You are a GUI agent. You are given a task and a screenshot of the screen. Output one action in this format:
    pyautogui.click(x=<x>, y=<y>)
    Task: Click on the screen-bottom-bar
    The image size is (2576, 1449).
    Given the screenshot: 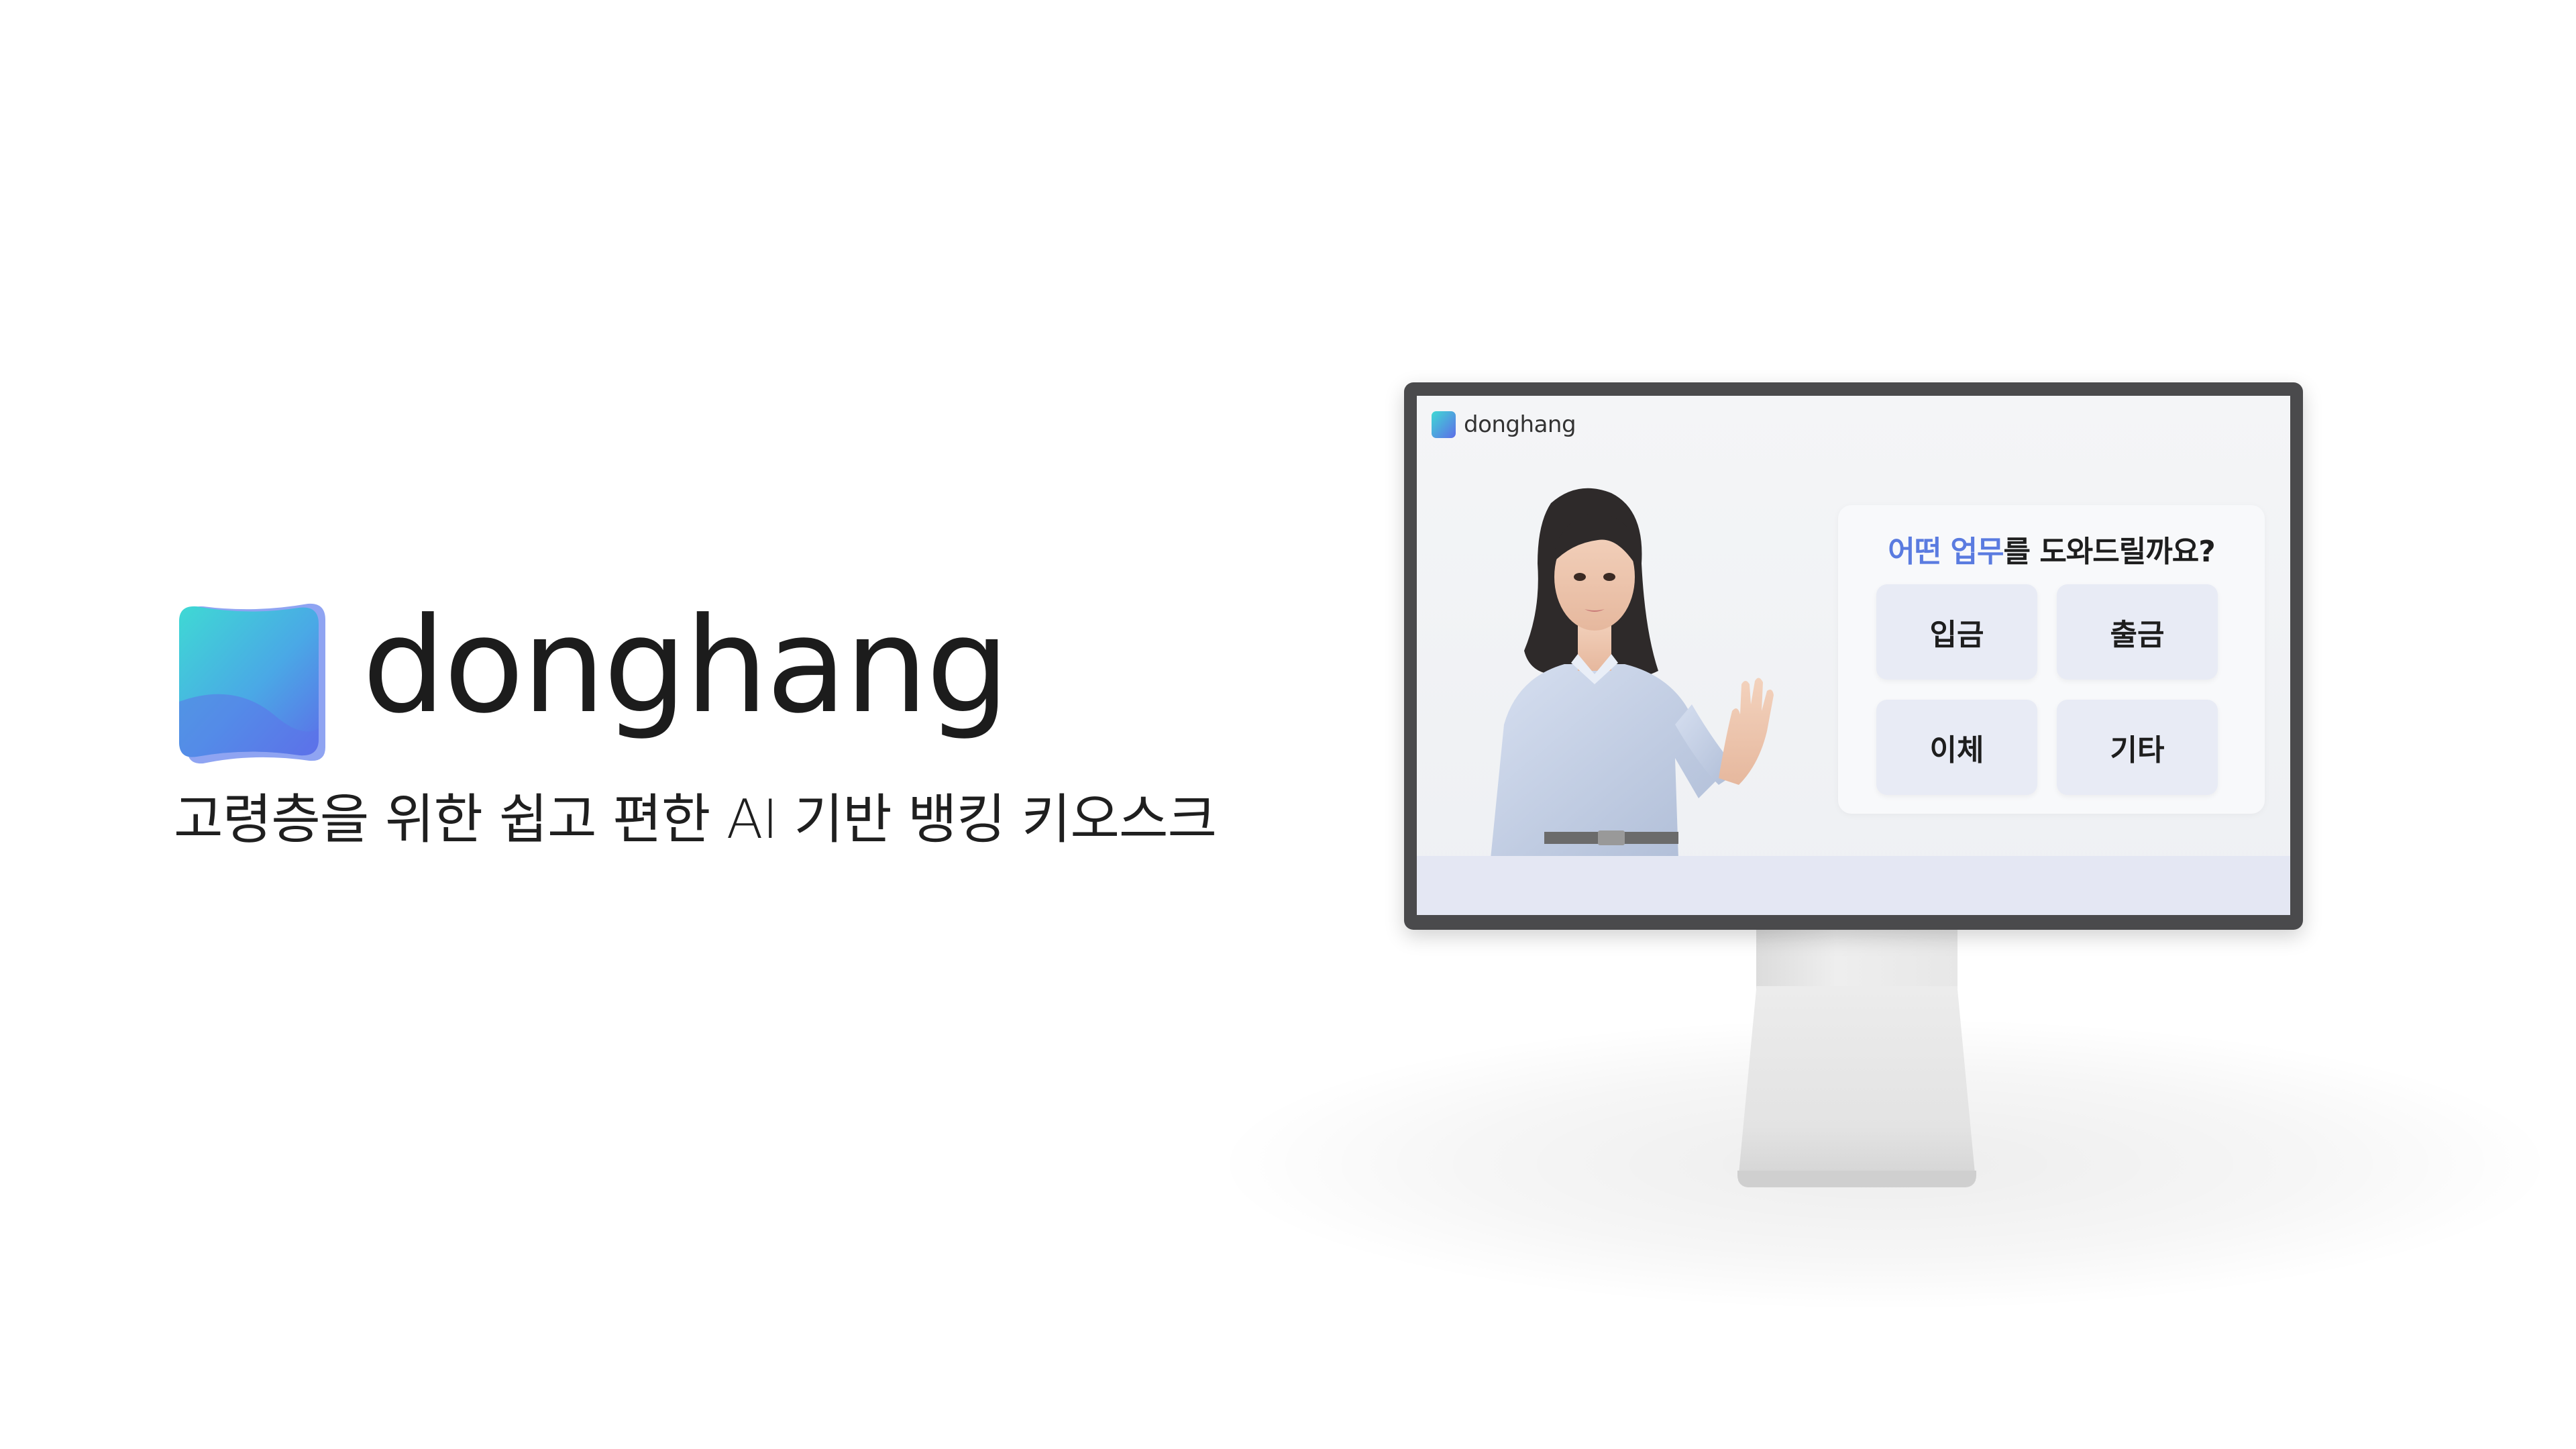 What is the action you would take?
    pyautogui.click(x=1853, y=885)
    